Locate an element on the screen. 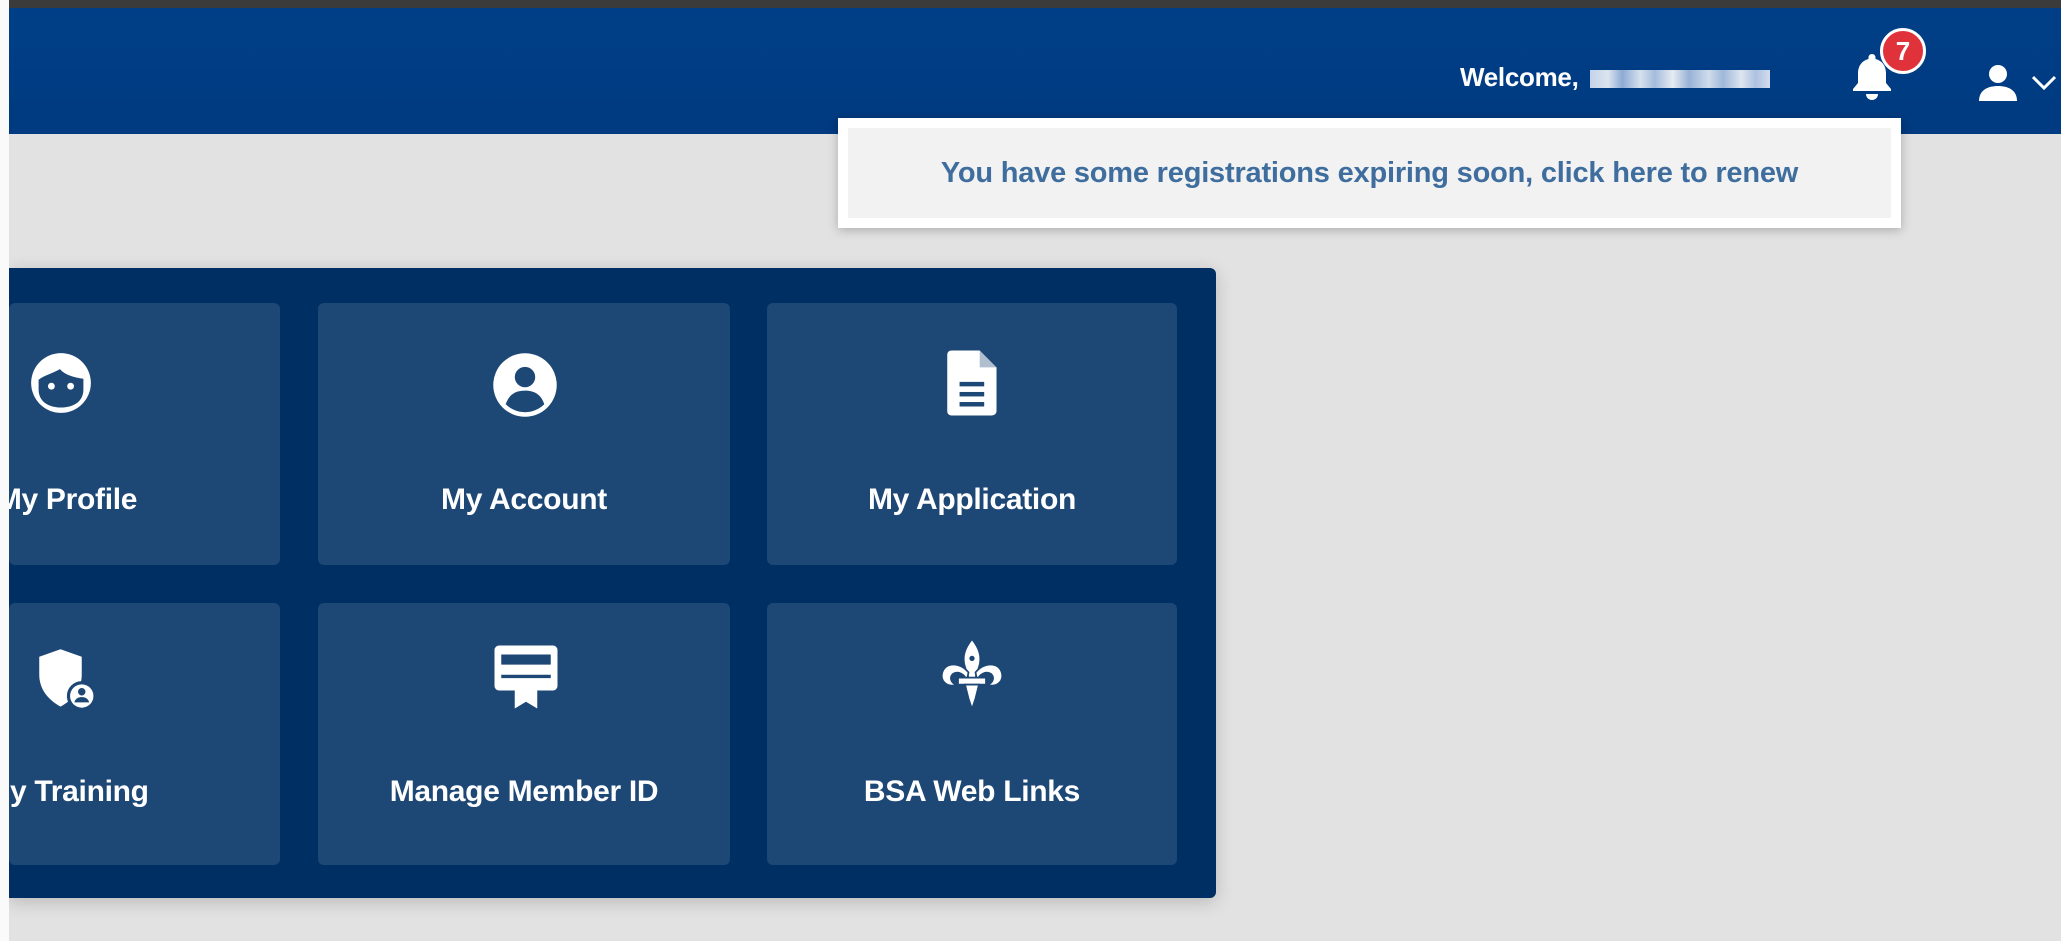  window-top-bar is located at coordinates (1030, 4).